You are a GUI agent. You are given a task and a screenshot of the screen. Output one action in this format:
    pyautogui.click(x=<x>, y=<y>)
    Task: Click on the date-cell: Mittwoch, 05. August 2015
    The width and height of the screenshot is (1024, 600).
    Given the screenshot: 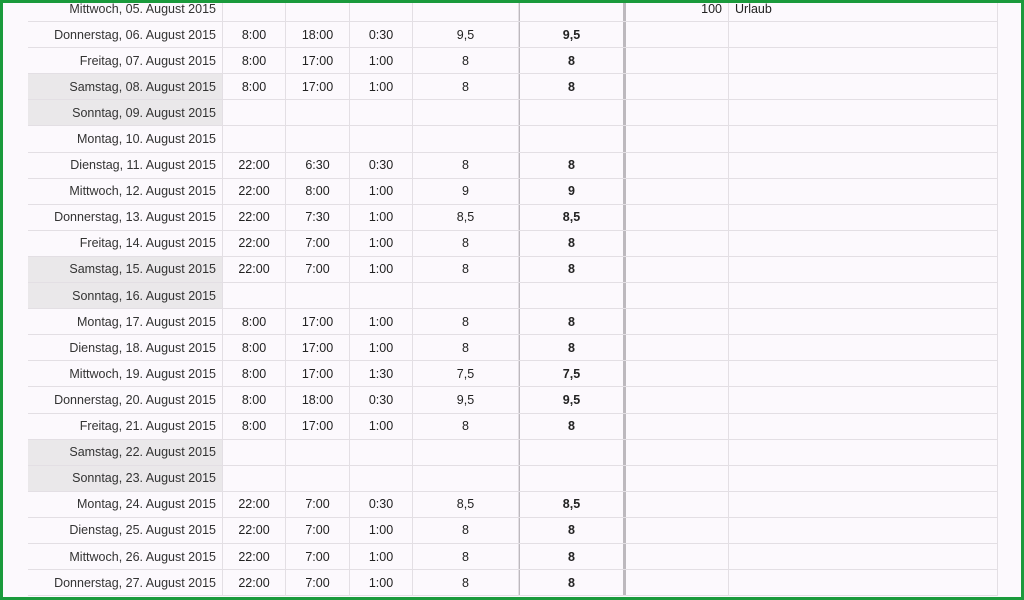 What is the action you would take?
    pyautogui.click(x=125, y=12)
    